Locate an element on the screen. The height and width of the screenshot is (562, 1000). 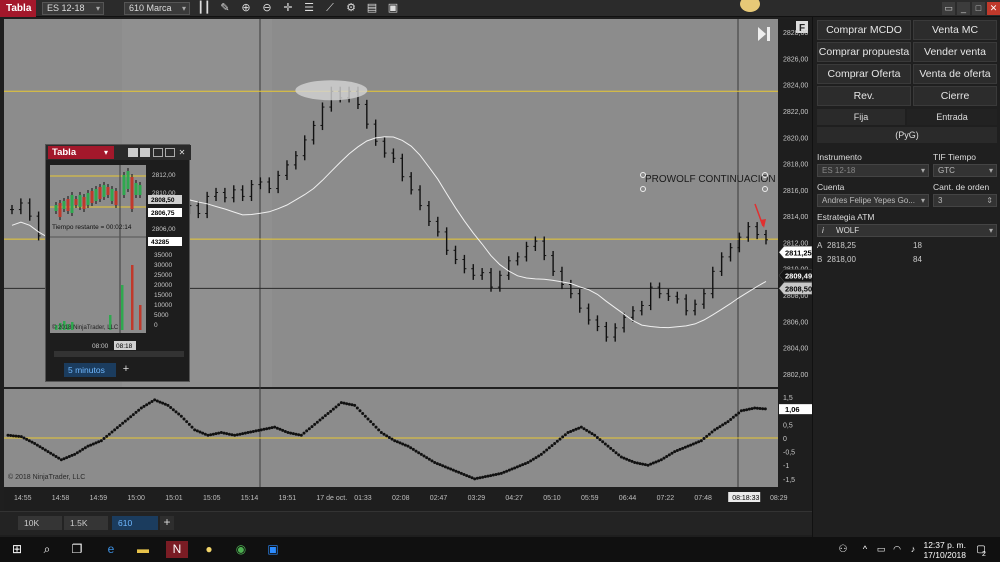
windows-start-icon: ⊞ is located at coordinates (17, 549).